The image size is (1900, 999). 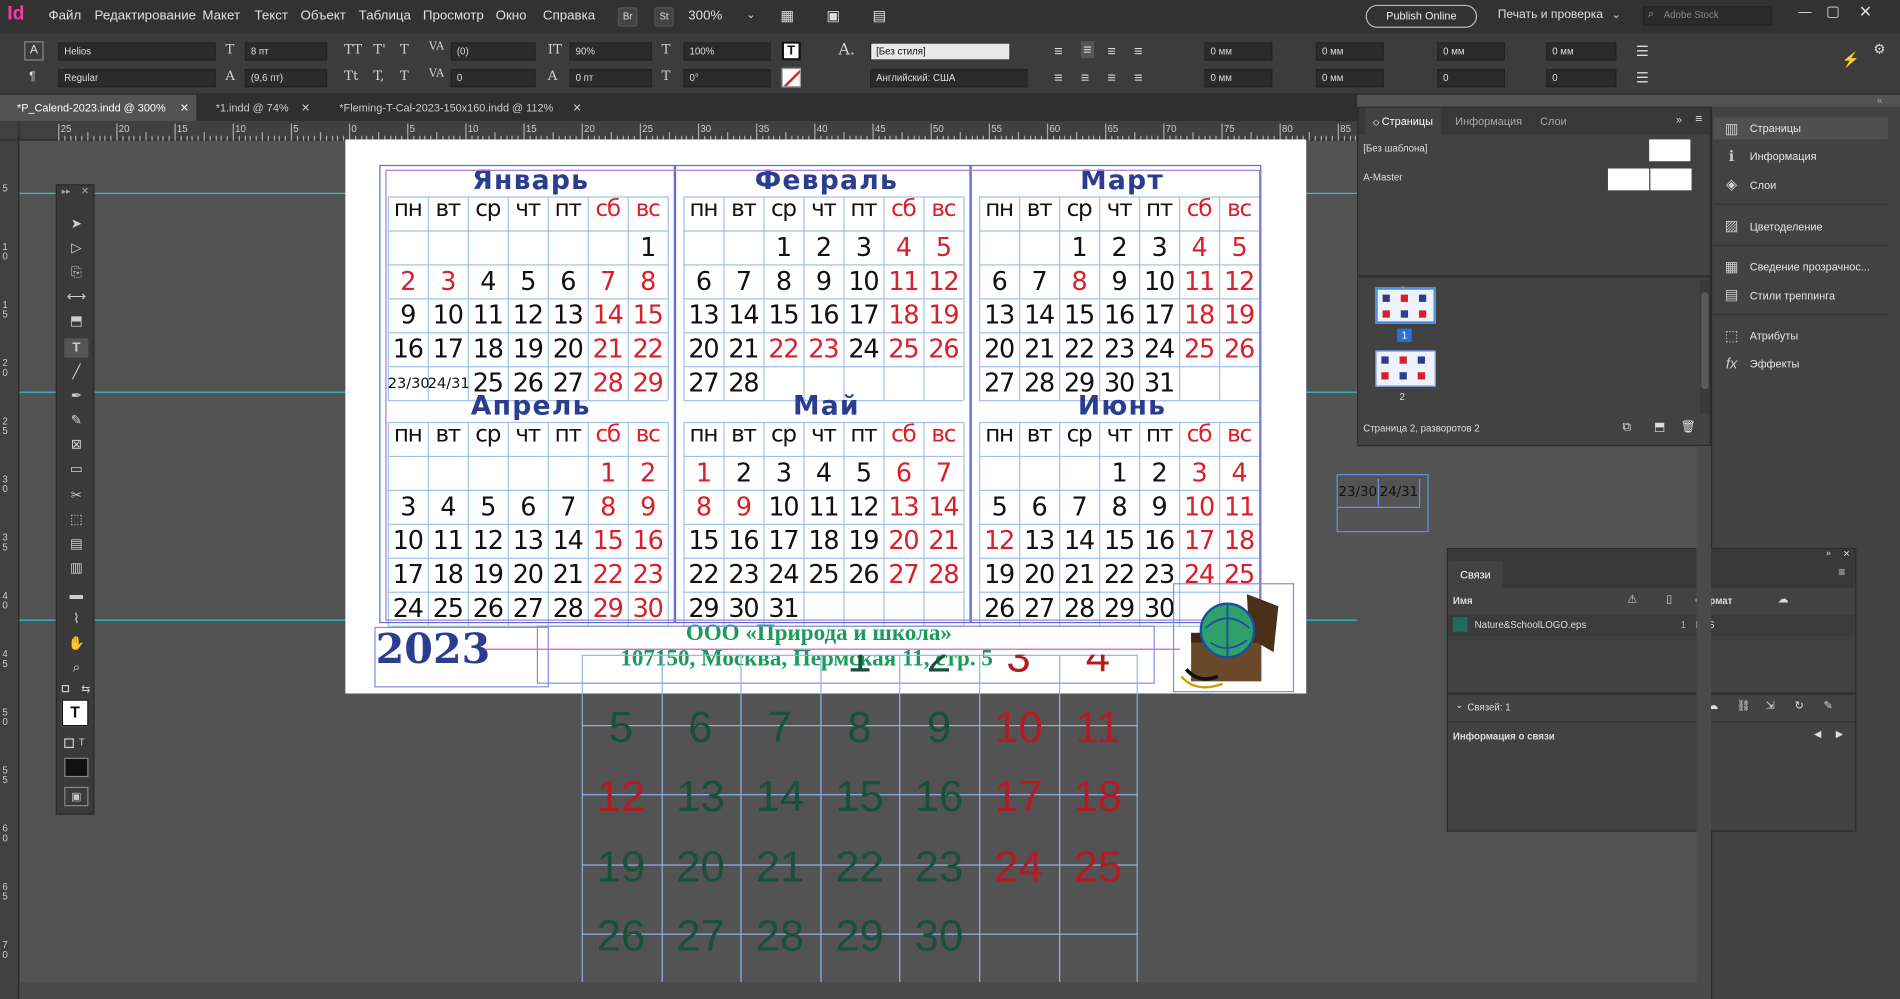 I want to click on drop-cap-lines-field: 0, so click(x=1471, y=78).